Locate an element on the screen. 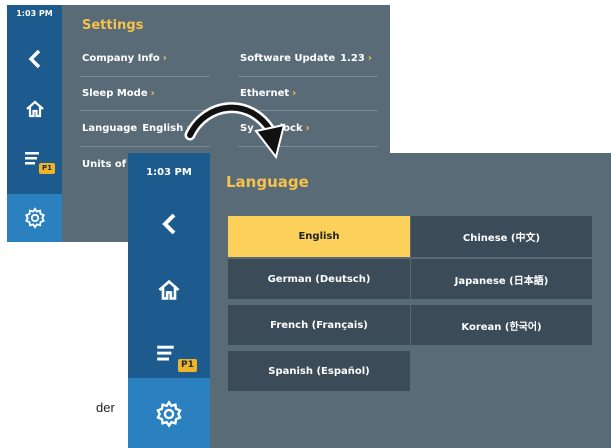 Image resolution: width=611 pixels, height=448 pixels. language-label: Korean (한국어) is located at coordinates (501, 327).